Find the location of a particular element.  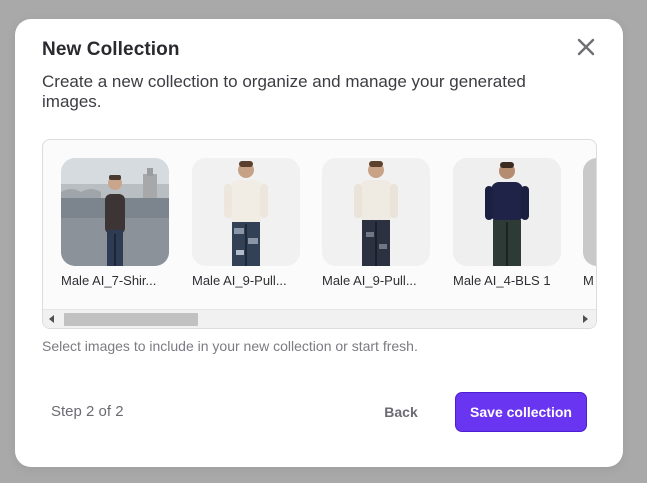

gallery-item: Male AI_4-BLS 1 is located at coordinates (508, 226).